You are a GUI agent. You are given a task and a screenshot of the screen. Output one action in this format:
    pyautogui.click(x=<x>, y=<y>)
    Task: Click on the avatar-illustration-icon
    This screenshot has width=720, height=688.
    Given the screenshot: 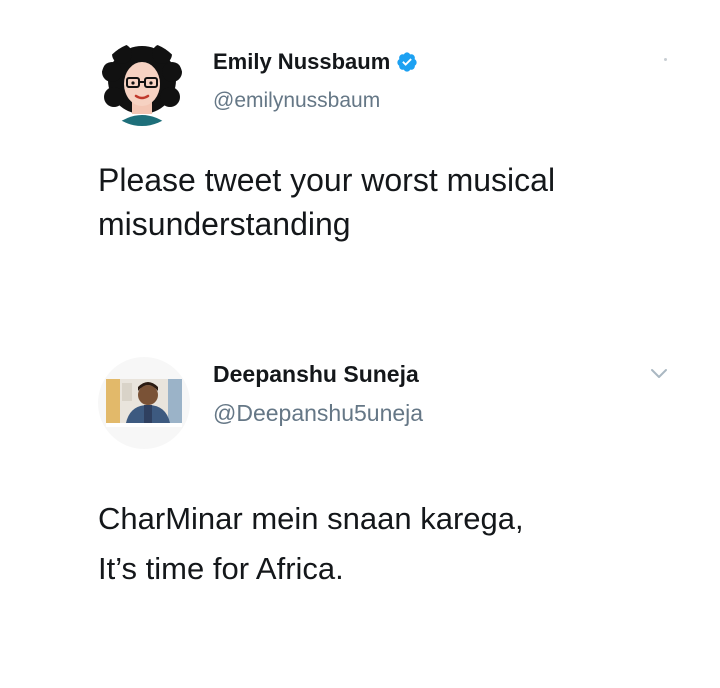 What is the action you would take?
    pyautogui.click(x=142, y=84)
    